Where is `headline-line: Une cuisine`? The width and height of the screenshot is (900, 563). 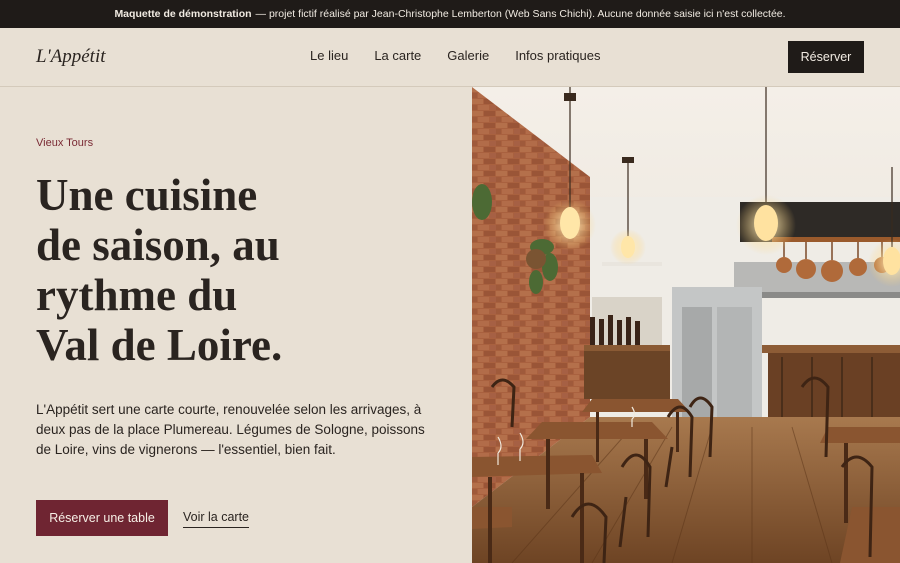
headline-line: Une cuisine is located at coordinates (147, 195).